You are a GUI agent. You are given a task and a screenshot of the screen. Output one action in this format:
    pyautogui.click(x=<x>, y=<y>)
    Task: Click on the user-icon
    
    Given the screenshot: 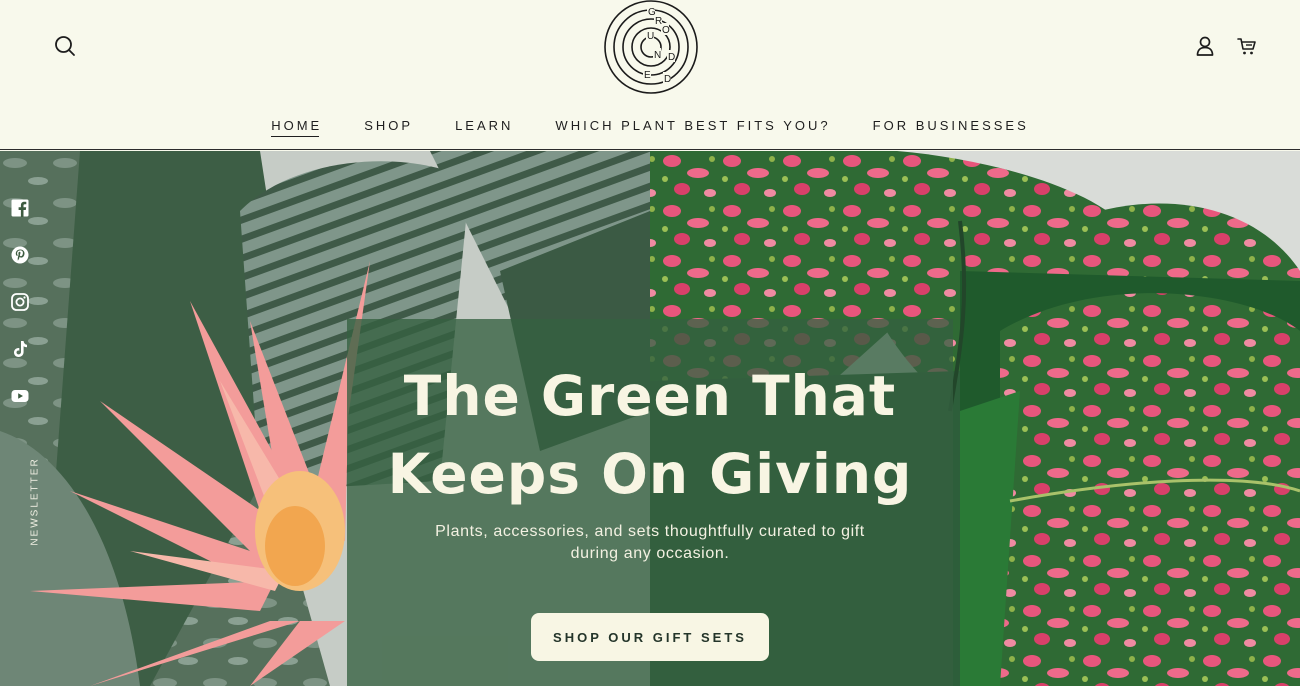 What is the action you would take?
    pyautogui.click(x=1205, y=46)
    